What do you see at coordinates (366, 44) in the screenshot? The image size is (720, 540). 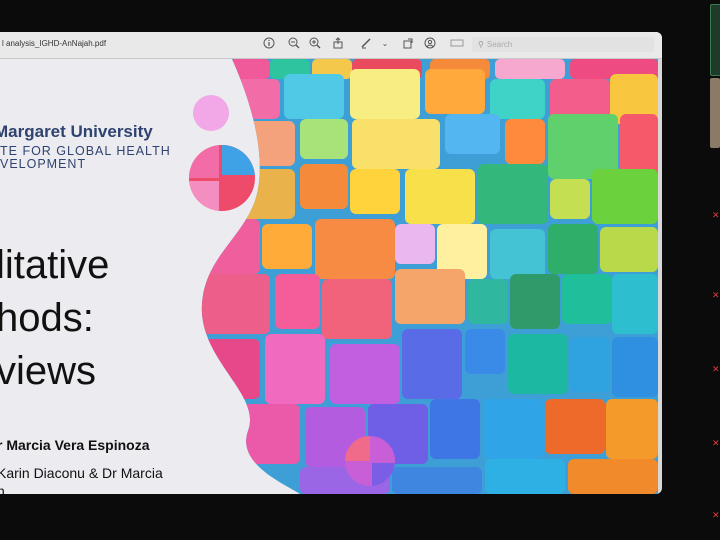 I see `markup-icon` at bounding box center [366, 44].